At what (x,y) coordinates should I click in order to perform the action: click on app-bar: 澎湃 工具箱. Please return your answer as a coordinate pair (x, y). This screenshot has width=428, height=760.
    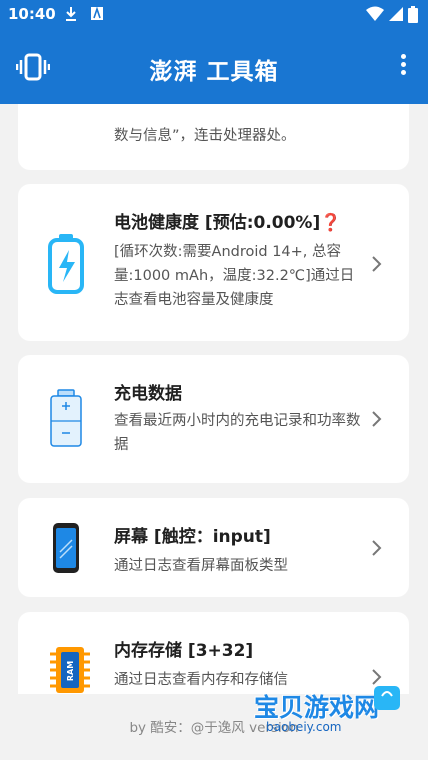
    Looking at the image, I should click on (214, 67).